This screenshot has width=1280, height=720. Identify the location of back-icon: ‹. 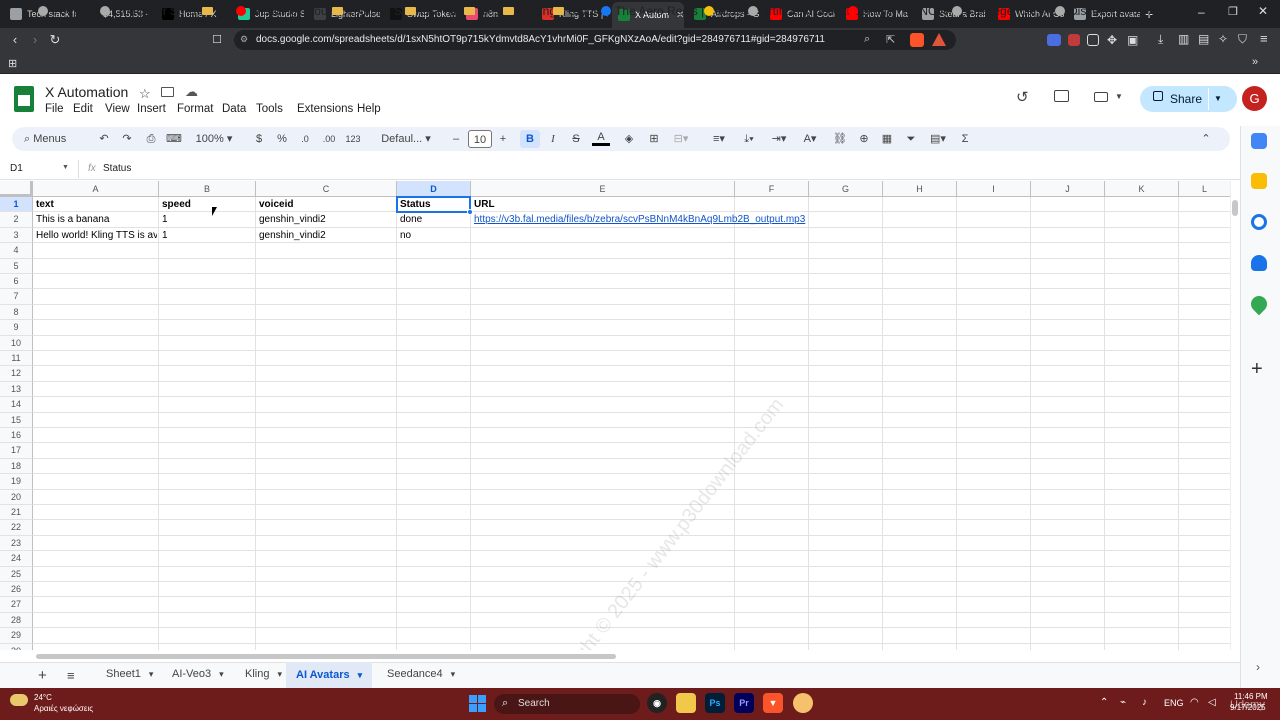
(15, 40).